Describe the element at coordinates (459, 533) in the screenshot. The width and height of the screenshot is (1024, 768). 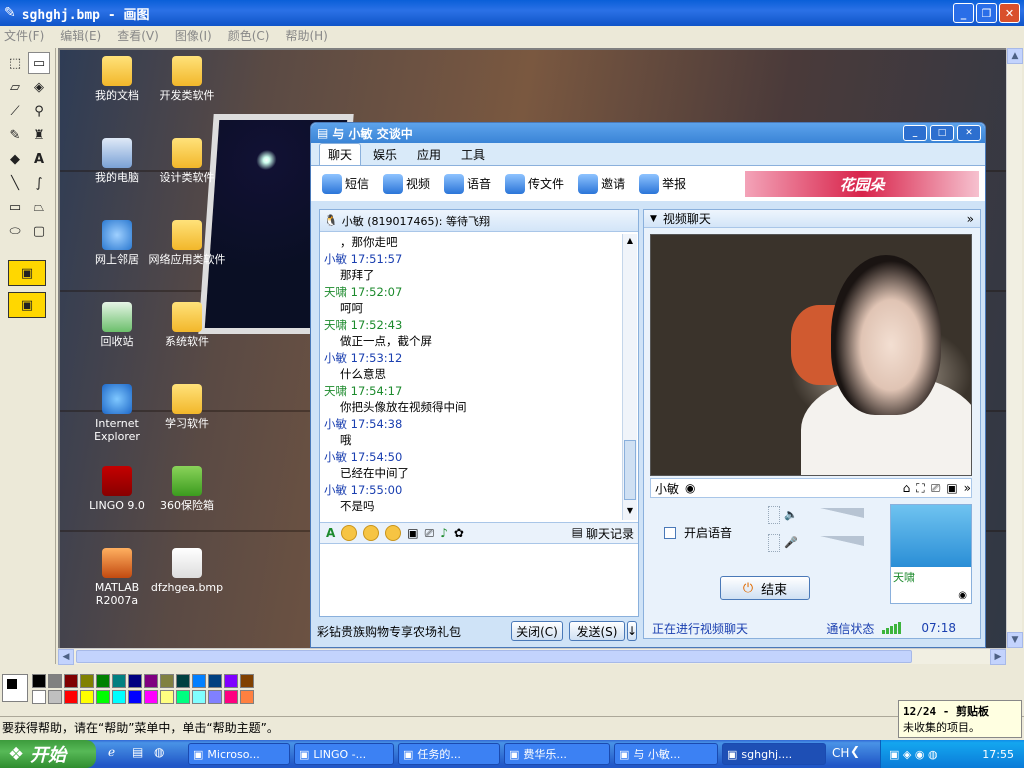
I see `gift-icon: ✿` at that location.